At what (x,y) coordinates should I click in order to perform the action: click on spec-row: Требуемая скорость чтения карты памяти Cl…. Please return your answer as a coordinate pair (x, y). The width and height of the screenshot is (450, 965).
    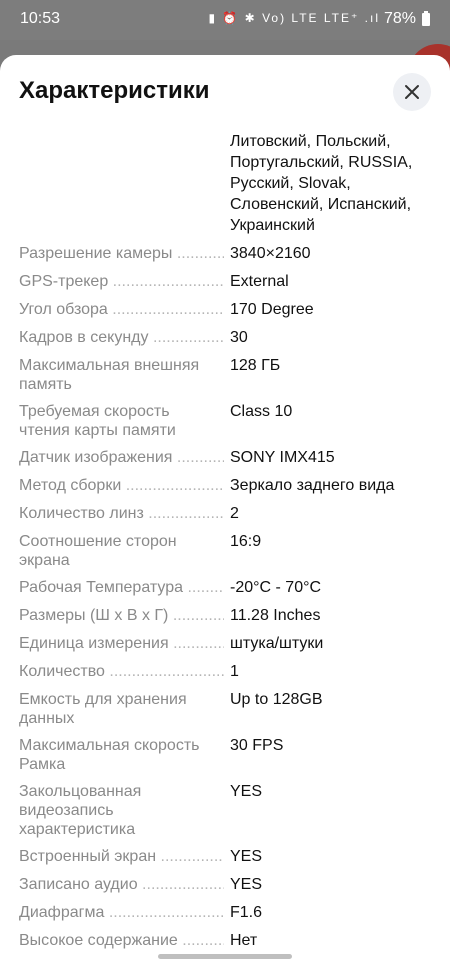
    Looking at the image, I should click on (225, 421).